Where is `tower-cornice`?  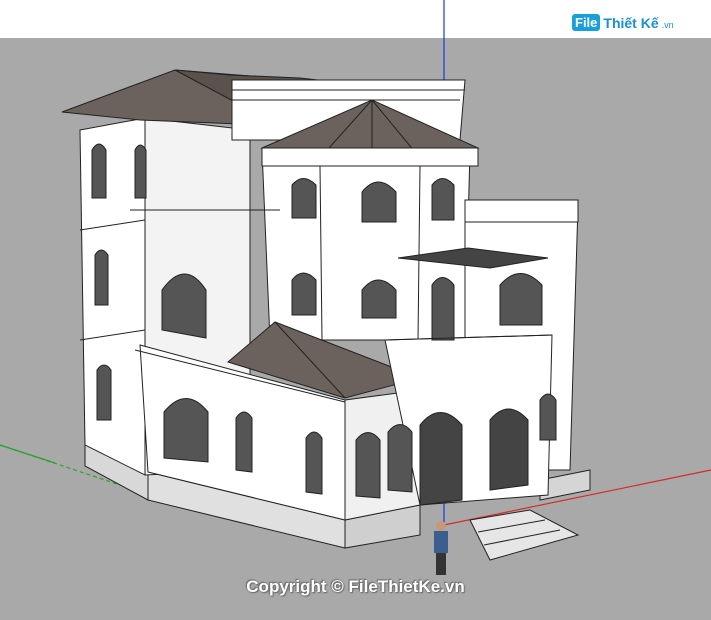
tower-cornice is located at coordinates (370, 157).